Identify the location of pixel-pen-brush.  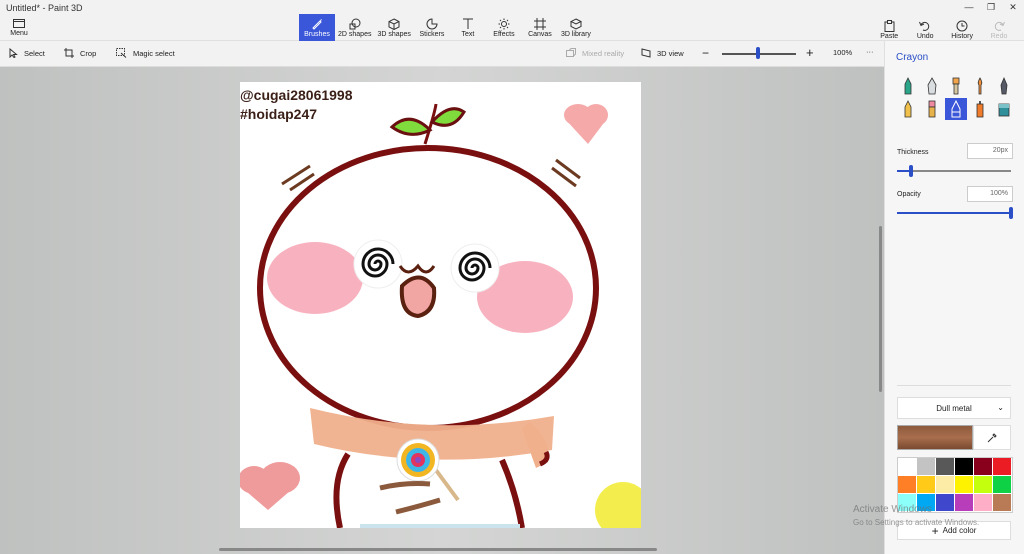
(1004, 86).